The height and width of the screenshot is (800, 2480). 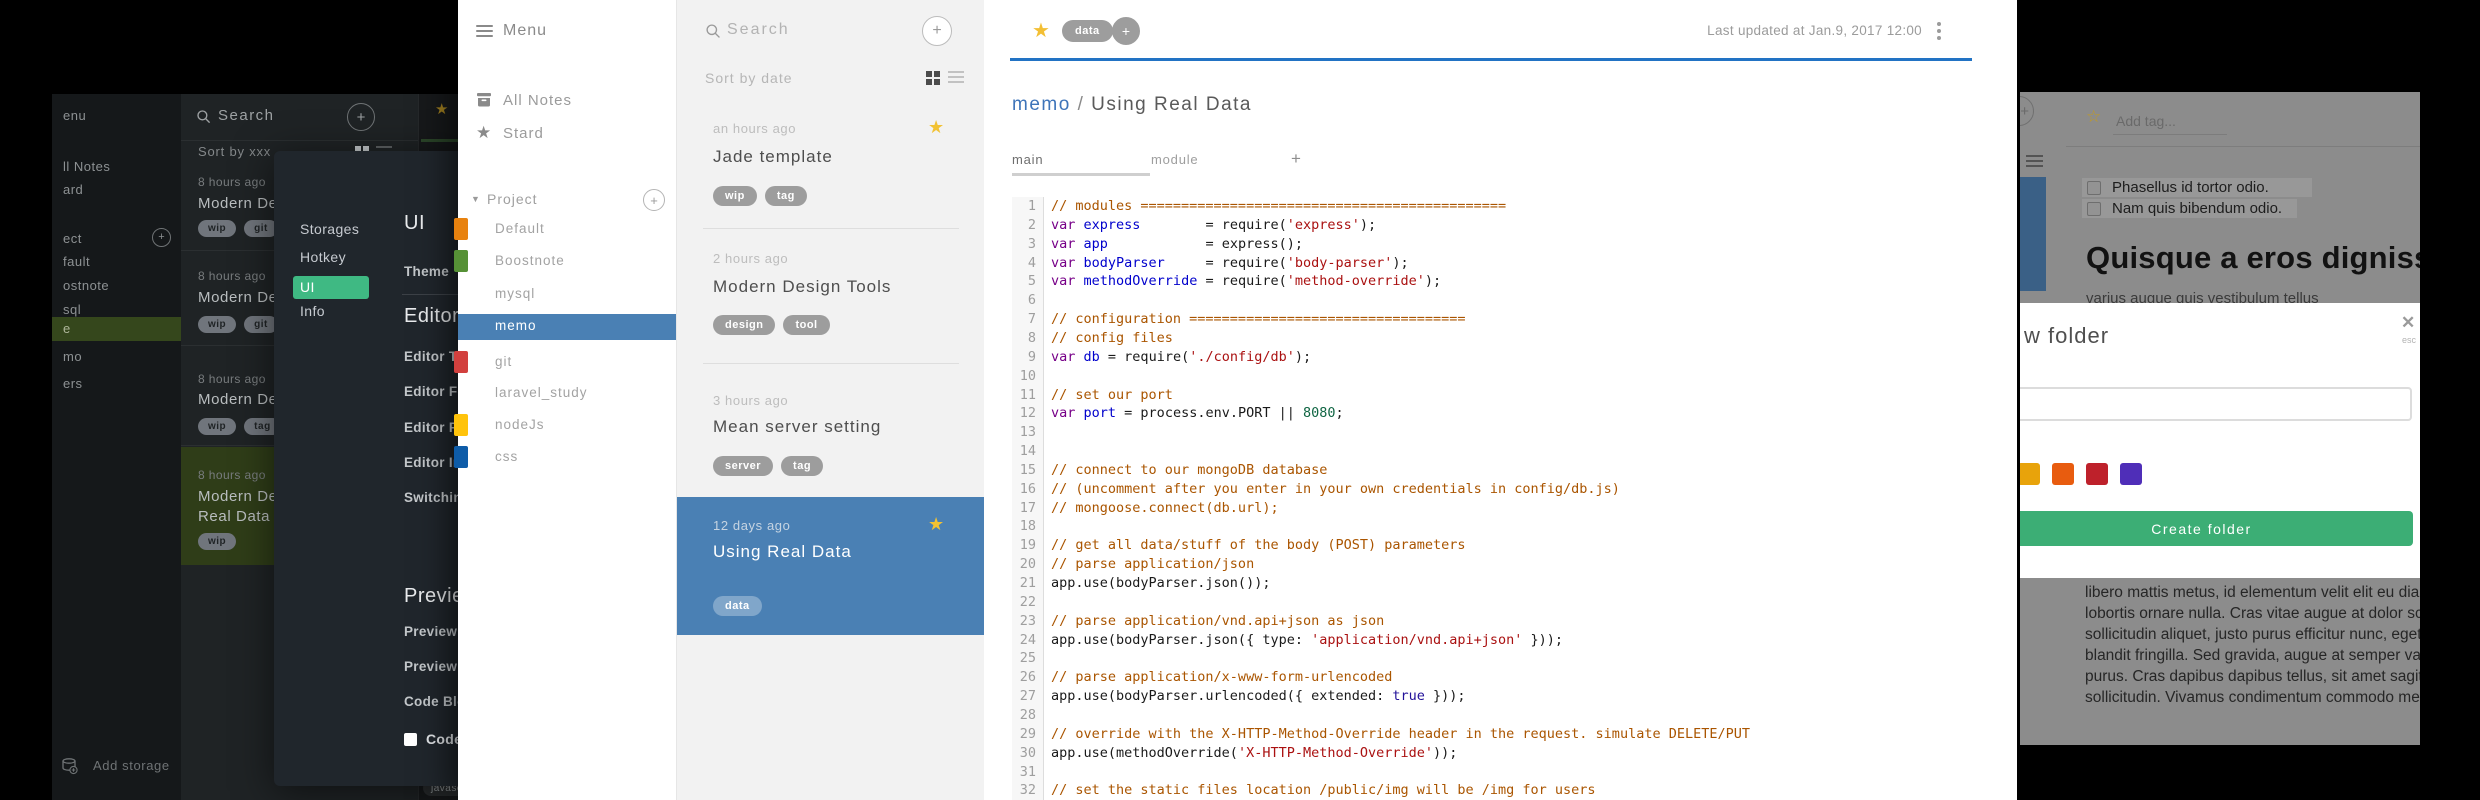 I want to click on code-line: 12 var port = process.env.PORT || 8080;, so click(x=1509, y=413).